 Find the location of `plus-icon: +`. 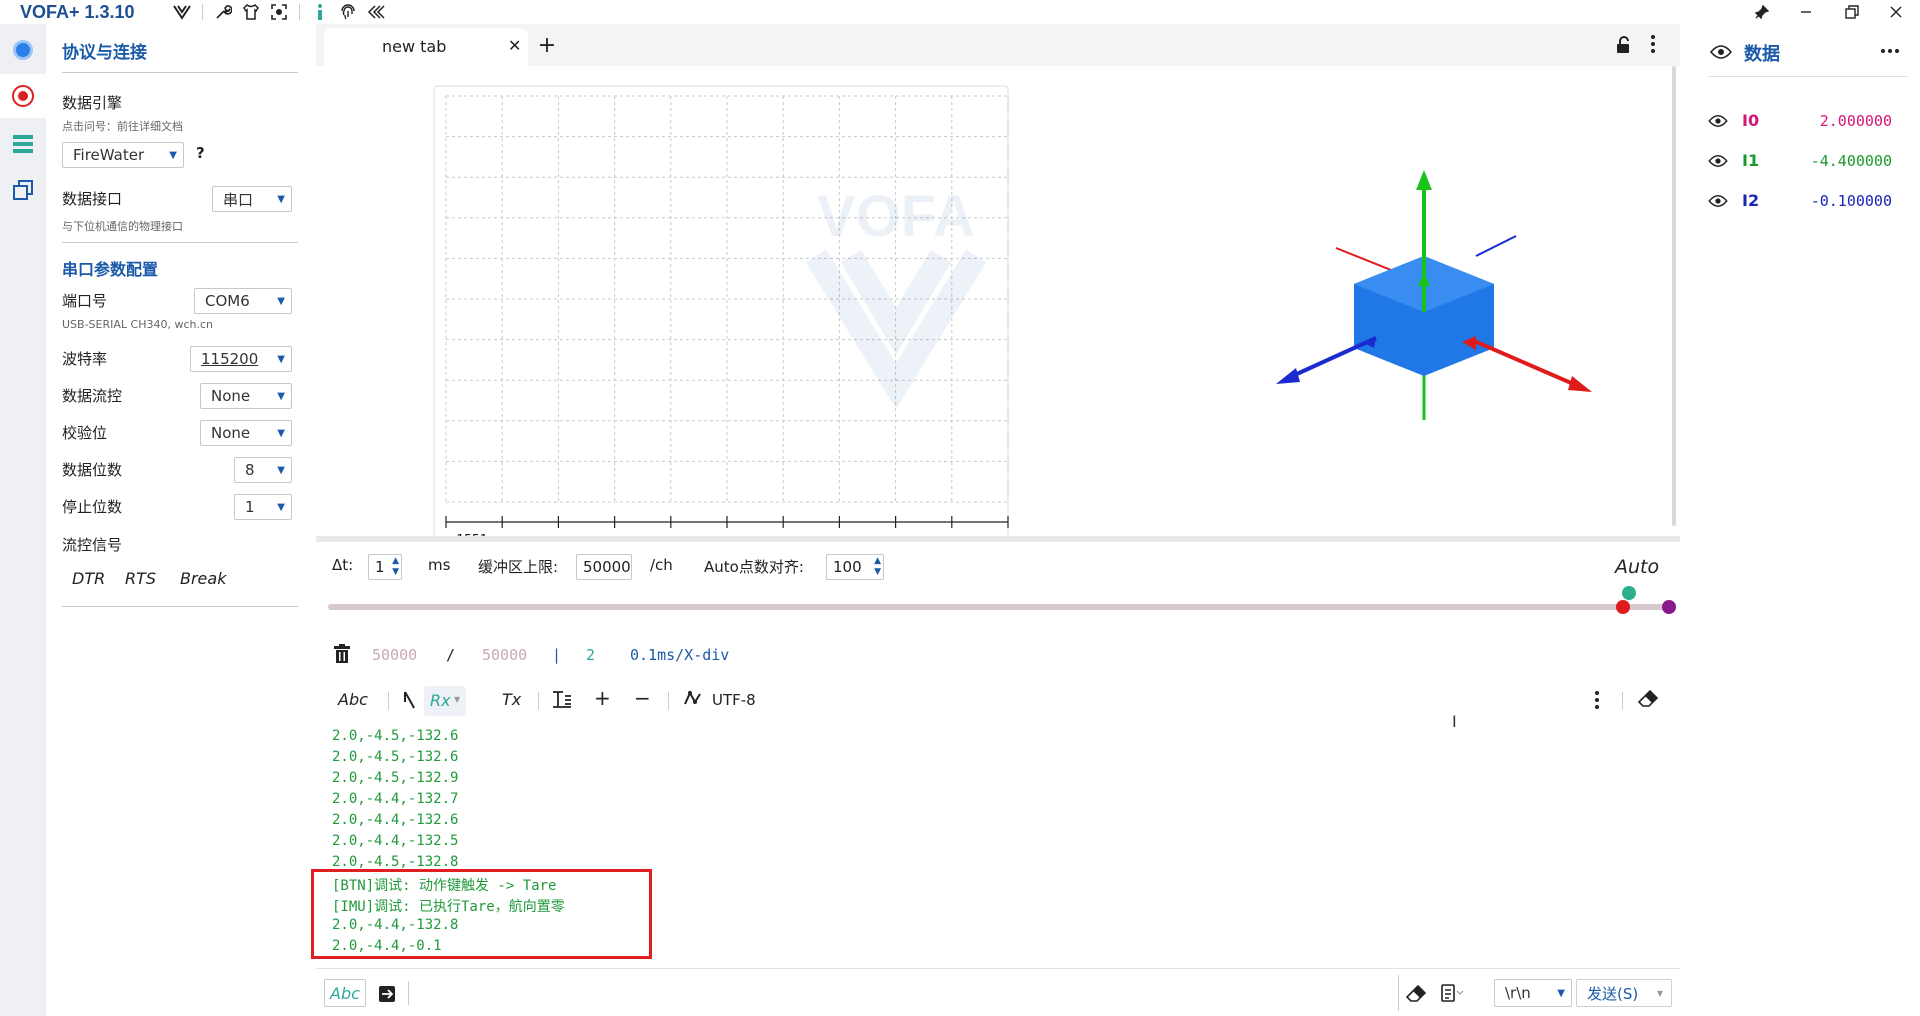

plus-icon: + is located at coordinates (602, 698).